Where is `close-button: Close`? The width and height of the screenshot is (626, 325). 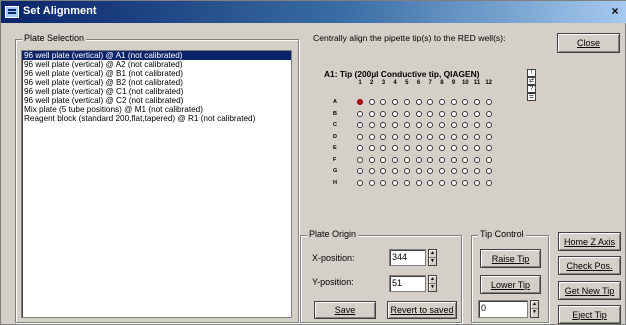 close-button: Close is located at coordinates (588, 43).